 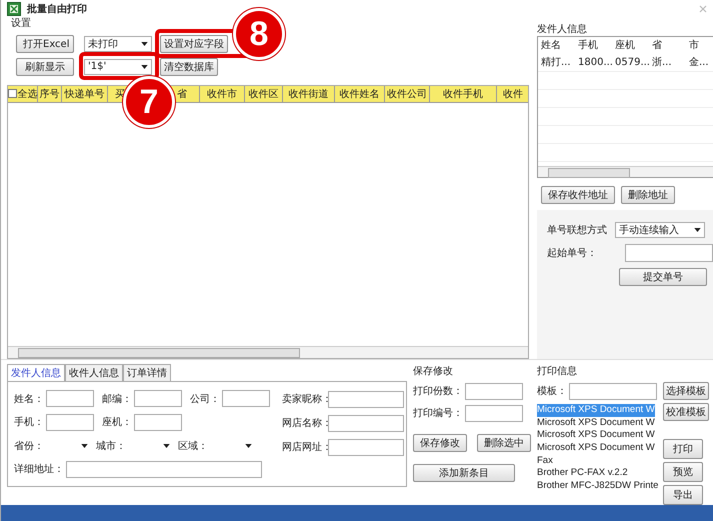 What do you see at coordinates (648, 195) in the screenshot?
I see `address-button: 删除地址` at bounding box center [648, 195].